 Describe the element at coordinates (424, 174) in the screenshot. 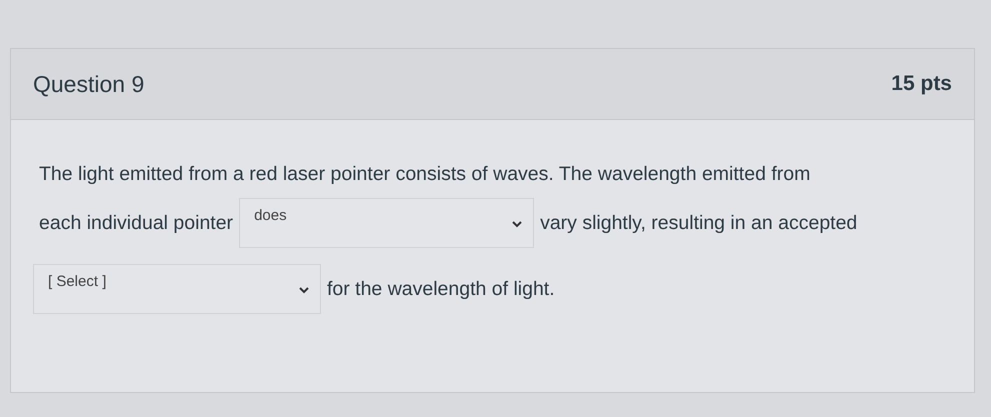

I see `question-text: The light emitted from a red laser pointer consists of waves. The wavelength emitted from` at that location.